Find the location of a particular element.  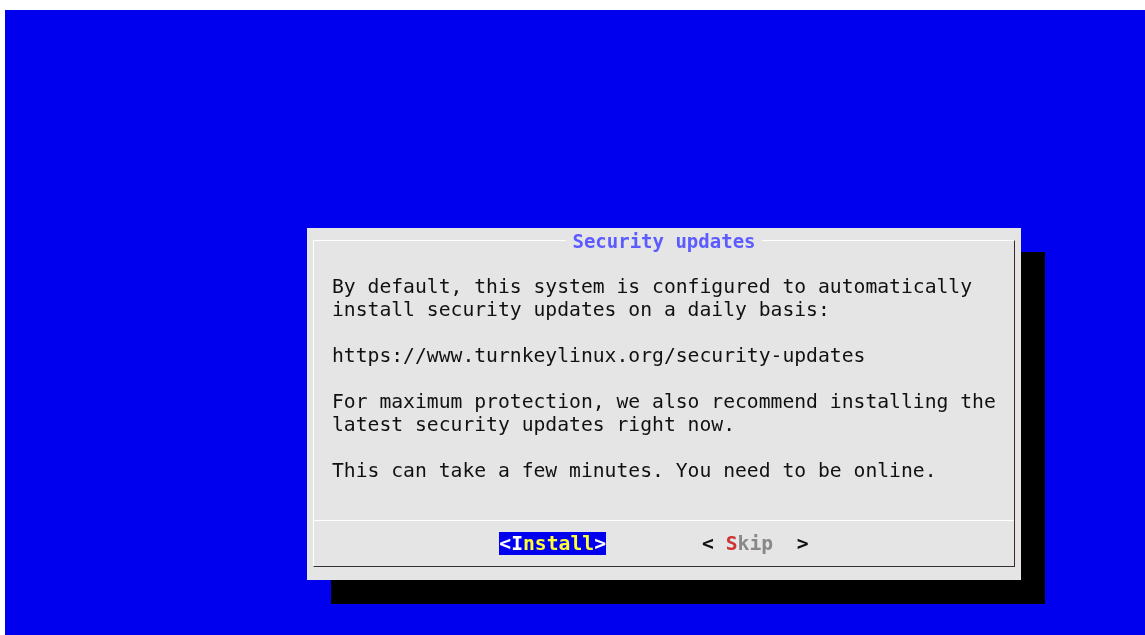

dialog-button: < Skip > is located at coordinates (755, 543).